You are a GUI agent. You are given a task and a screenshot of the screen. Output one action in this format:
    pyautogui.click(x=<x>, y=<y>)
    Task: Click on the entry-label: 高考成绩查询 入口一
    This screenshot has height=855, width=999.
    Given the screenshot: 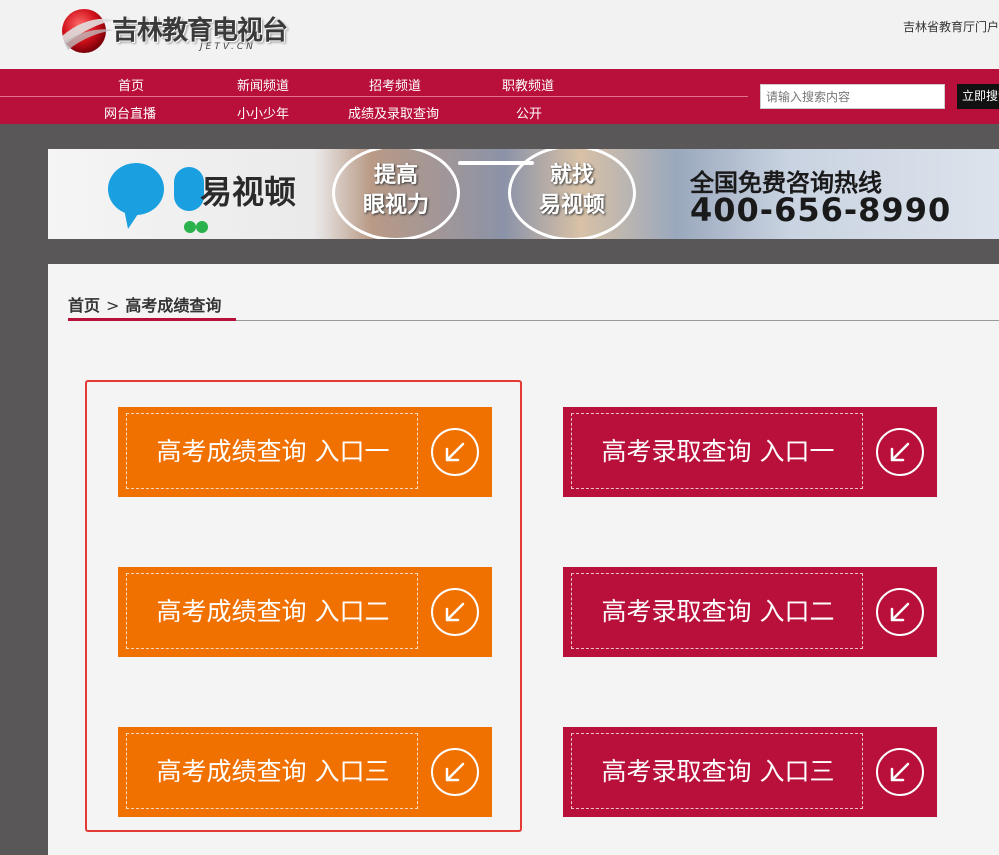 What is the action you would take?
    pyautogui.click(x=273, y=451)
    